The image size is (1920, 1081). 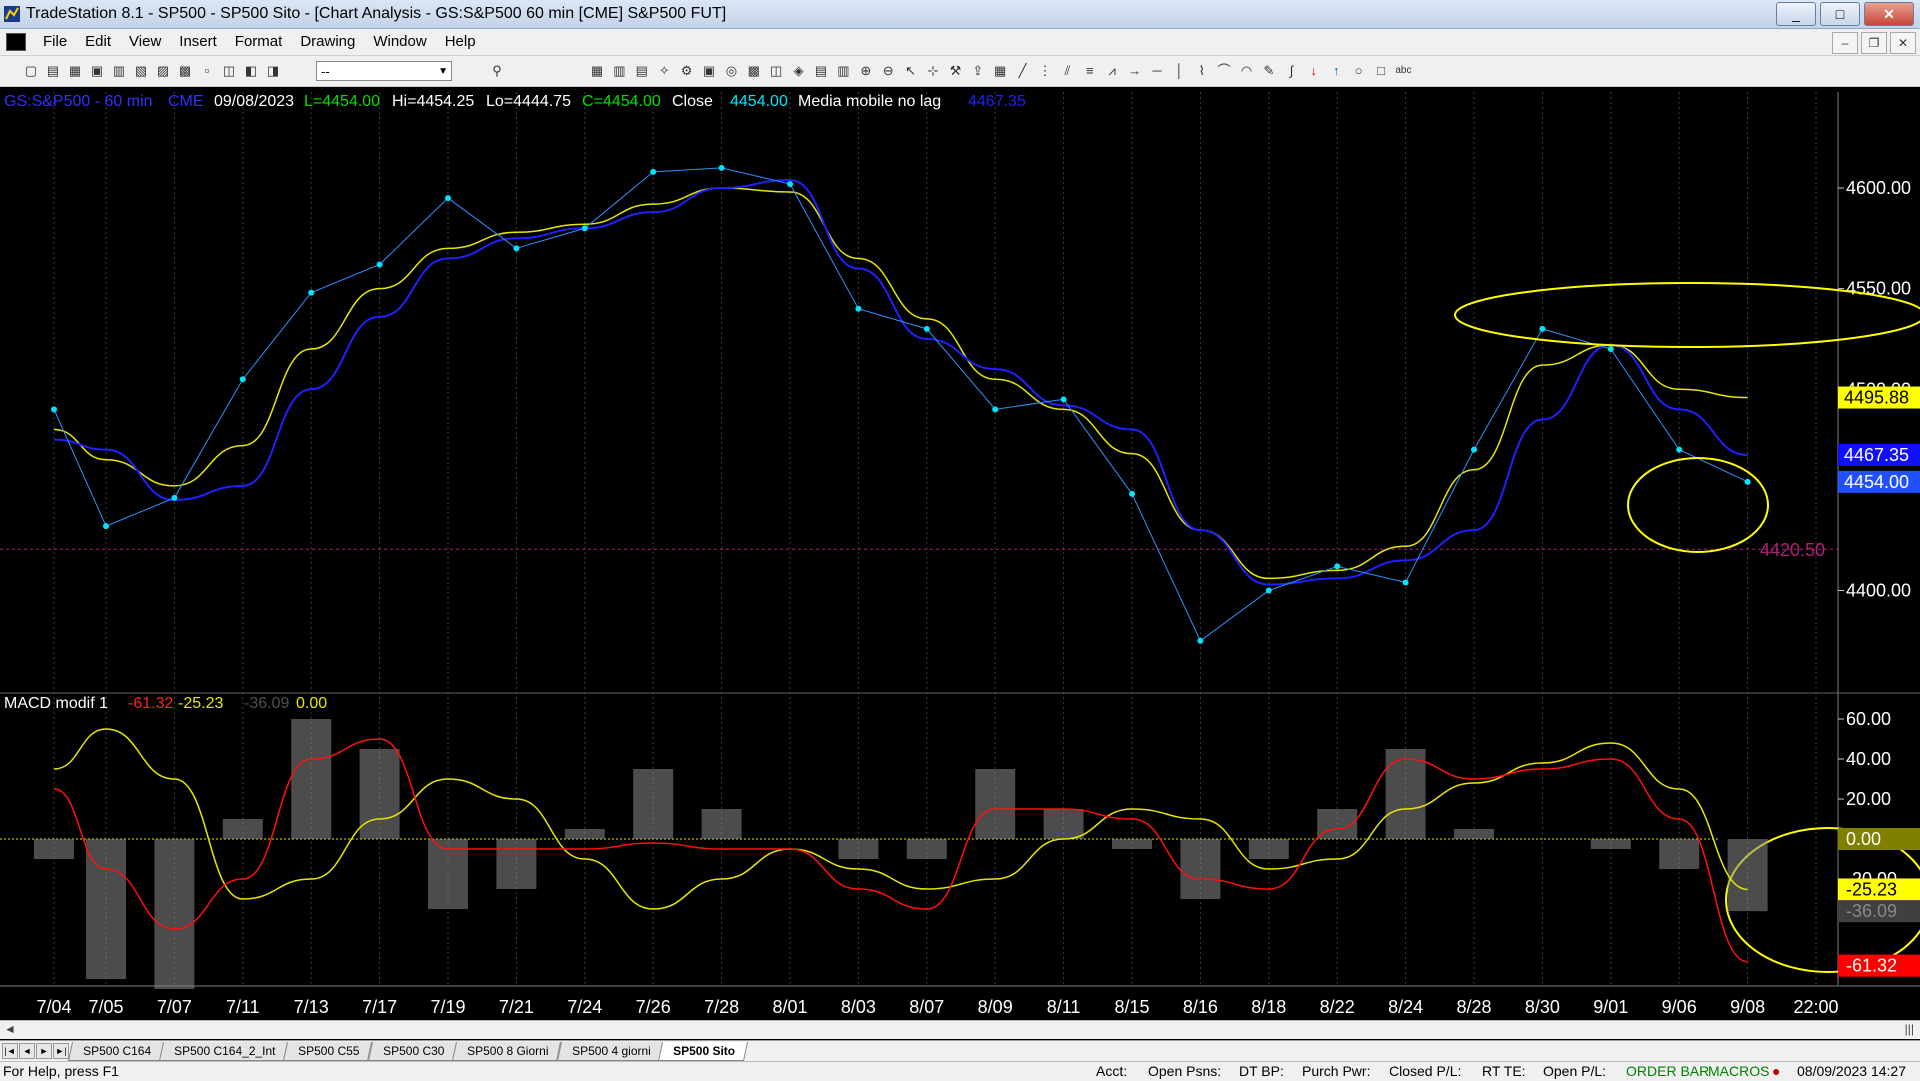 What do you see at coordinates (869, 101) in the screenshot?
I see `chart-indicator-name: Media mobile no lag` at bounding box center [869, 101].